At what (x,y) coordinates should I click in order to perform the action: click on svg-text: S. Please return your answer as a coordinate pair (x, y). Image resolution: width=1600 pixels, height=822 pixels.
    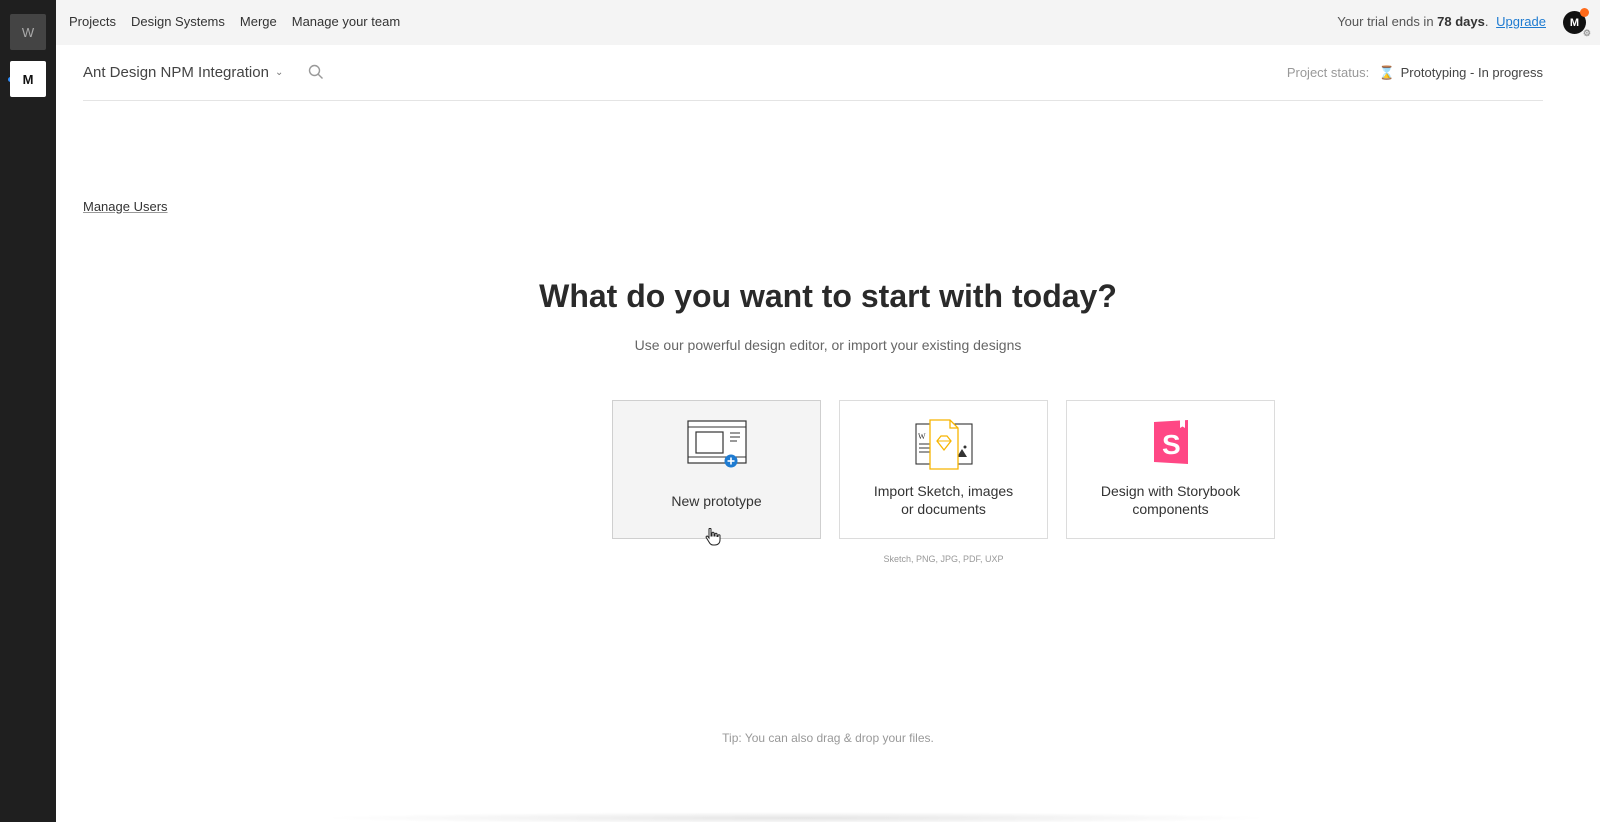
    Looking at the image, I should click on (1171, 444).